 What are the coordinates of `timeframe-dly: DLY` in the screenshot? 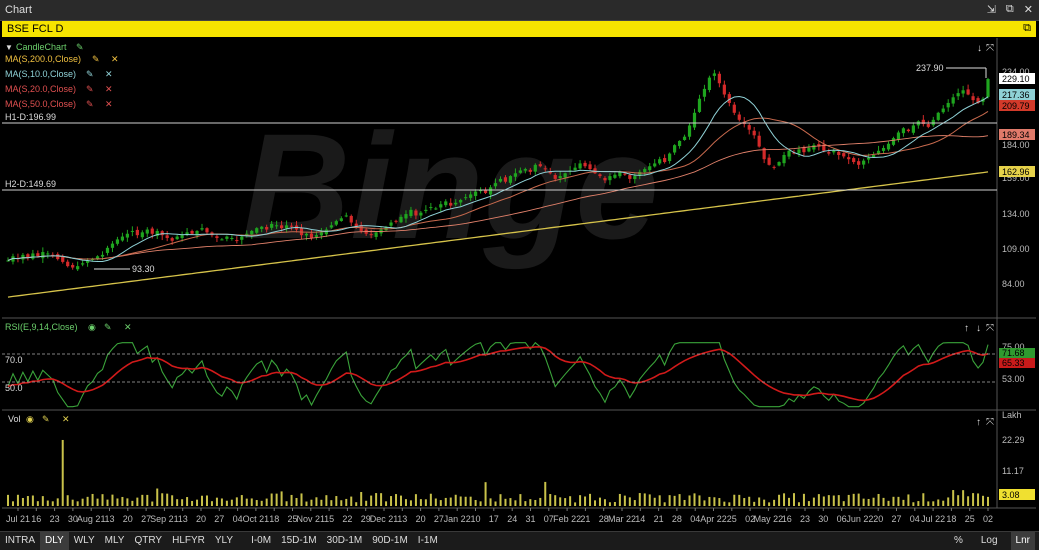 It's located at (54, 541).